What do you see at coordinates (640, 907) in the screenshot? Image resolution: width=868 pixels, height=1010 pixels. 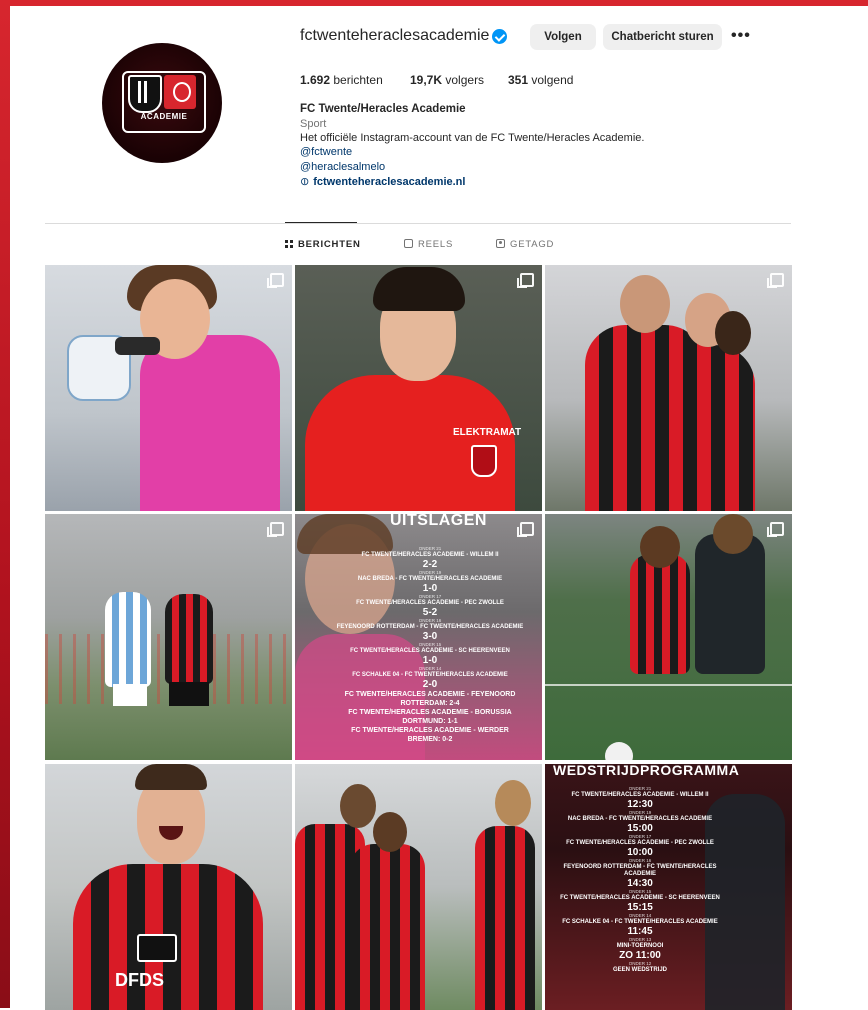 I see `fixture-time: 15:15` at bounding box center [640, 907].